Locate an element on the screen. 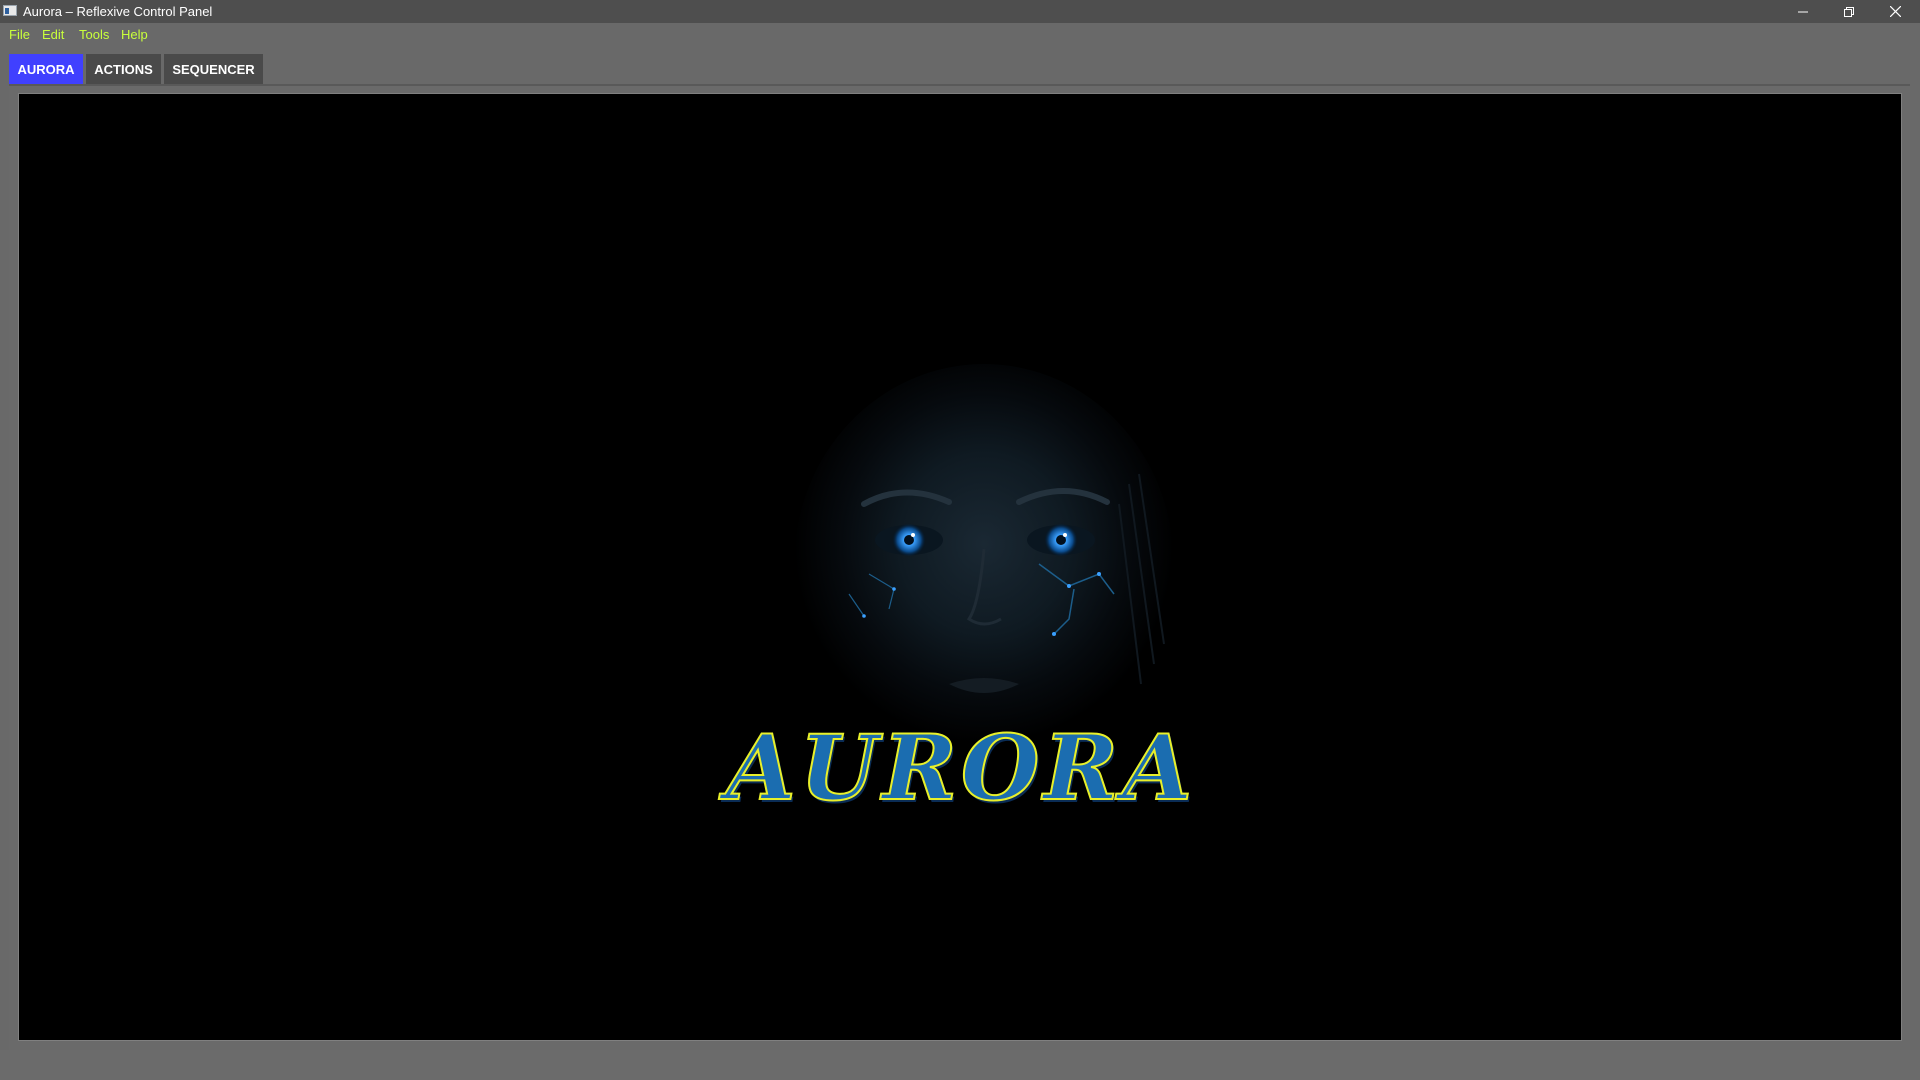  close-icon is located at coordinates (1895, 11).